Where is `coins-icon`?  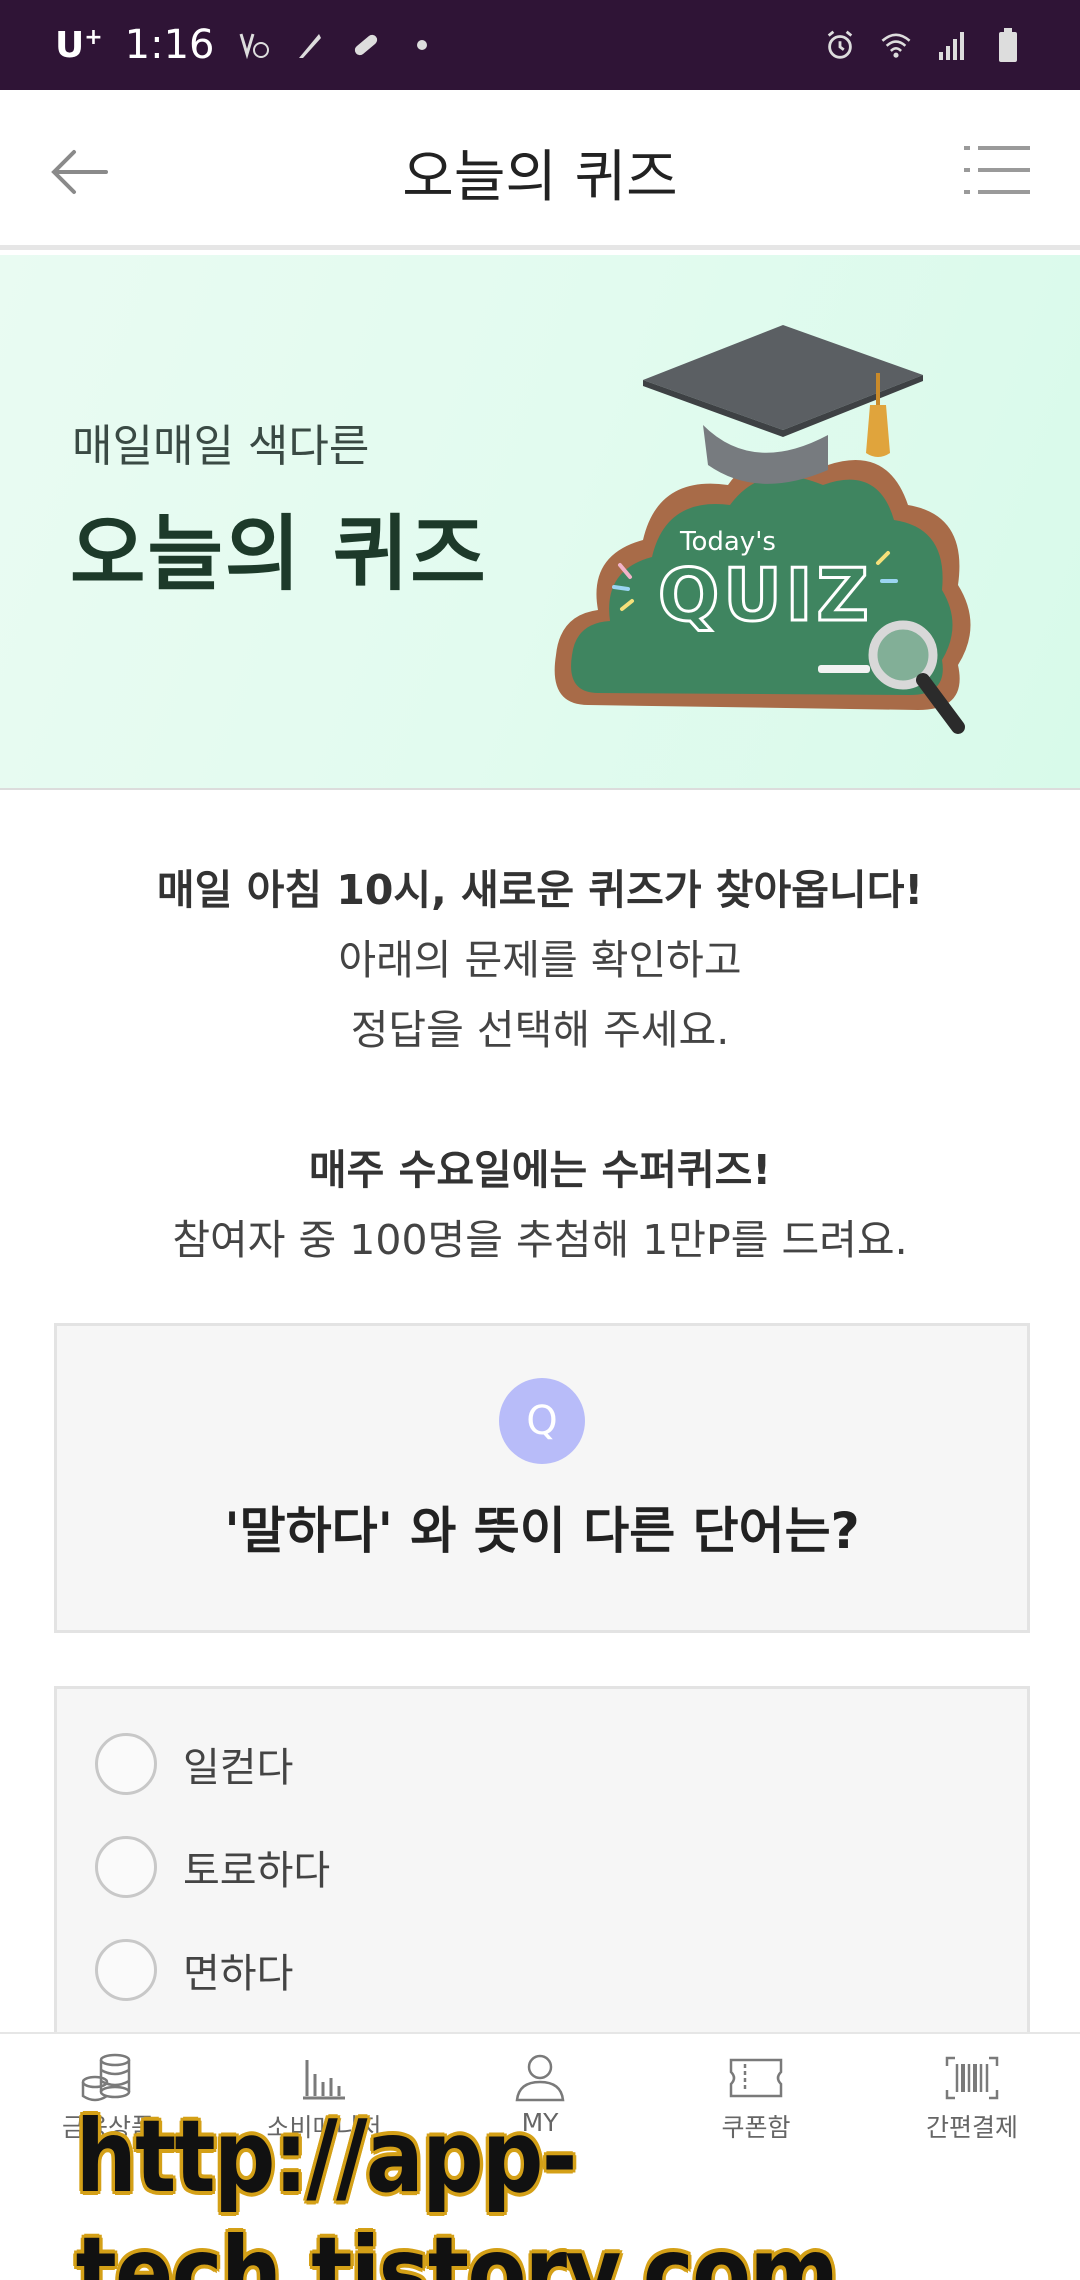 coins-icon is located at coordinates (106, 2077).